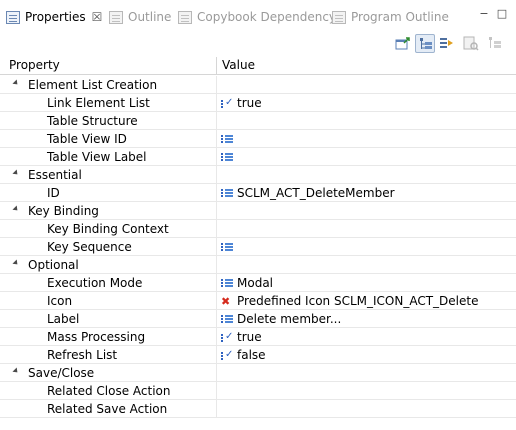 The height and width of the screenshot is (430, 516). Describe the element at coordinates (484, 14) in the screenshot. I see `minimize-icon: −` at that location.